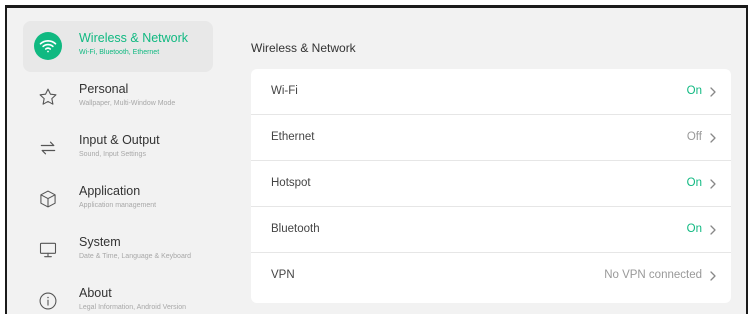  I want to click on info-icon, so click(48, 300).